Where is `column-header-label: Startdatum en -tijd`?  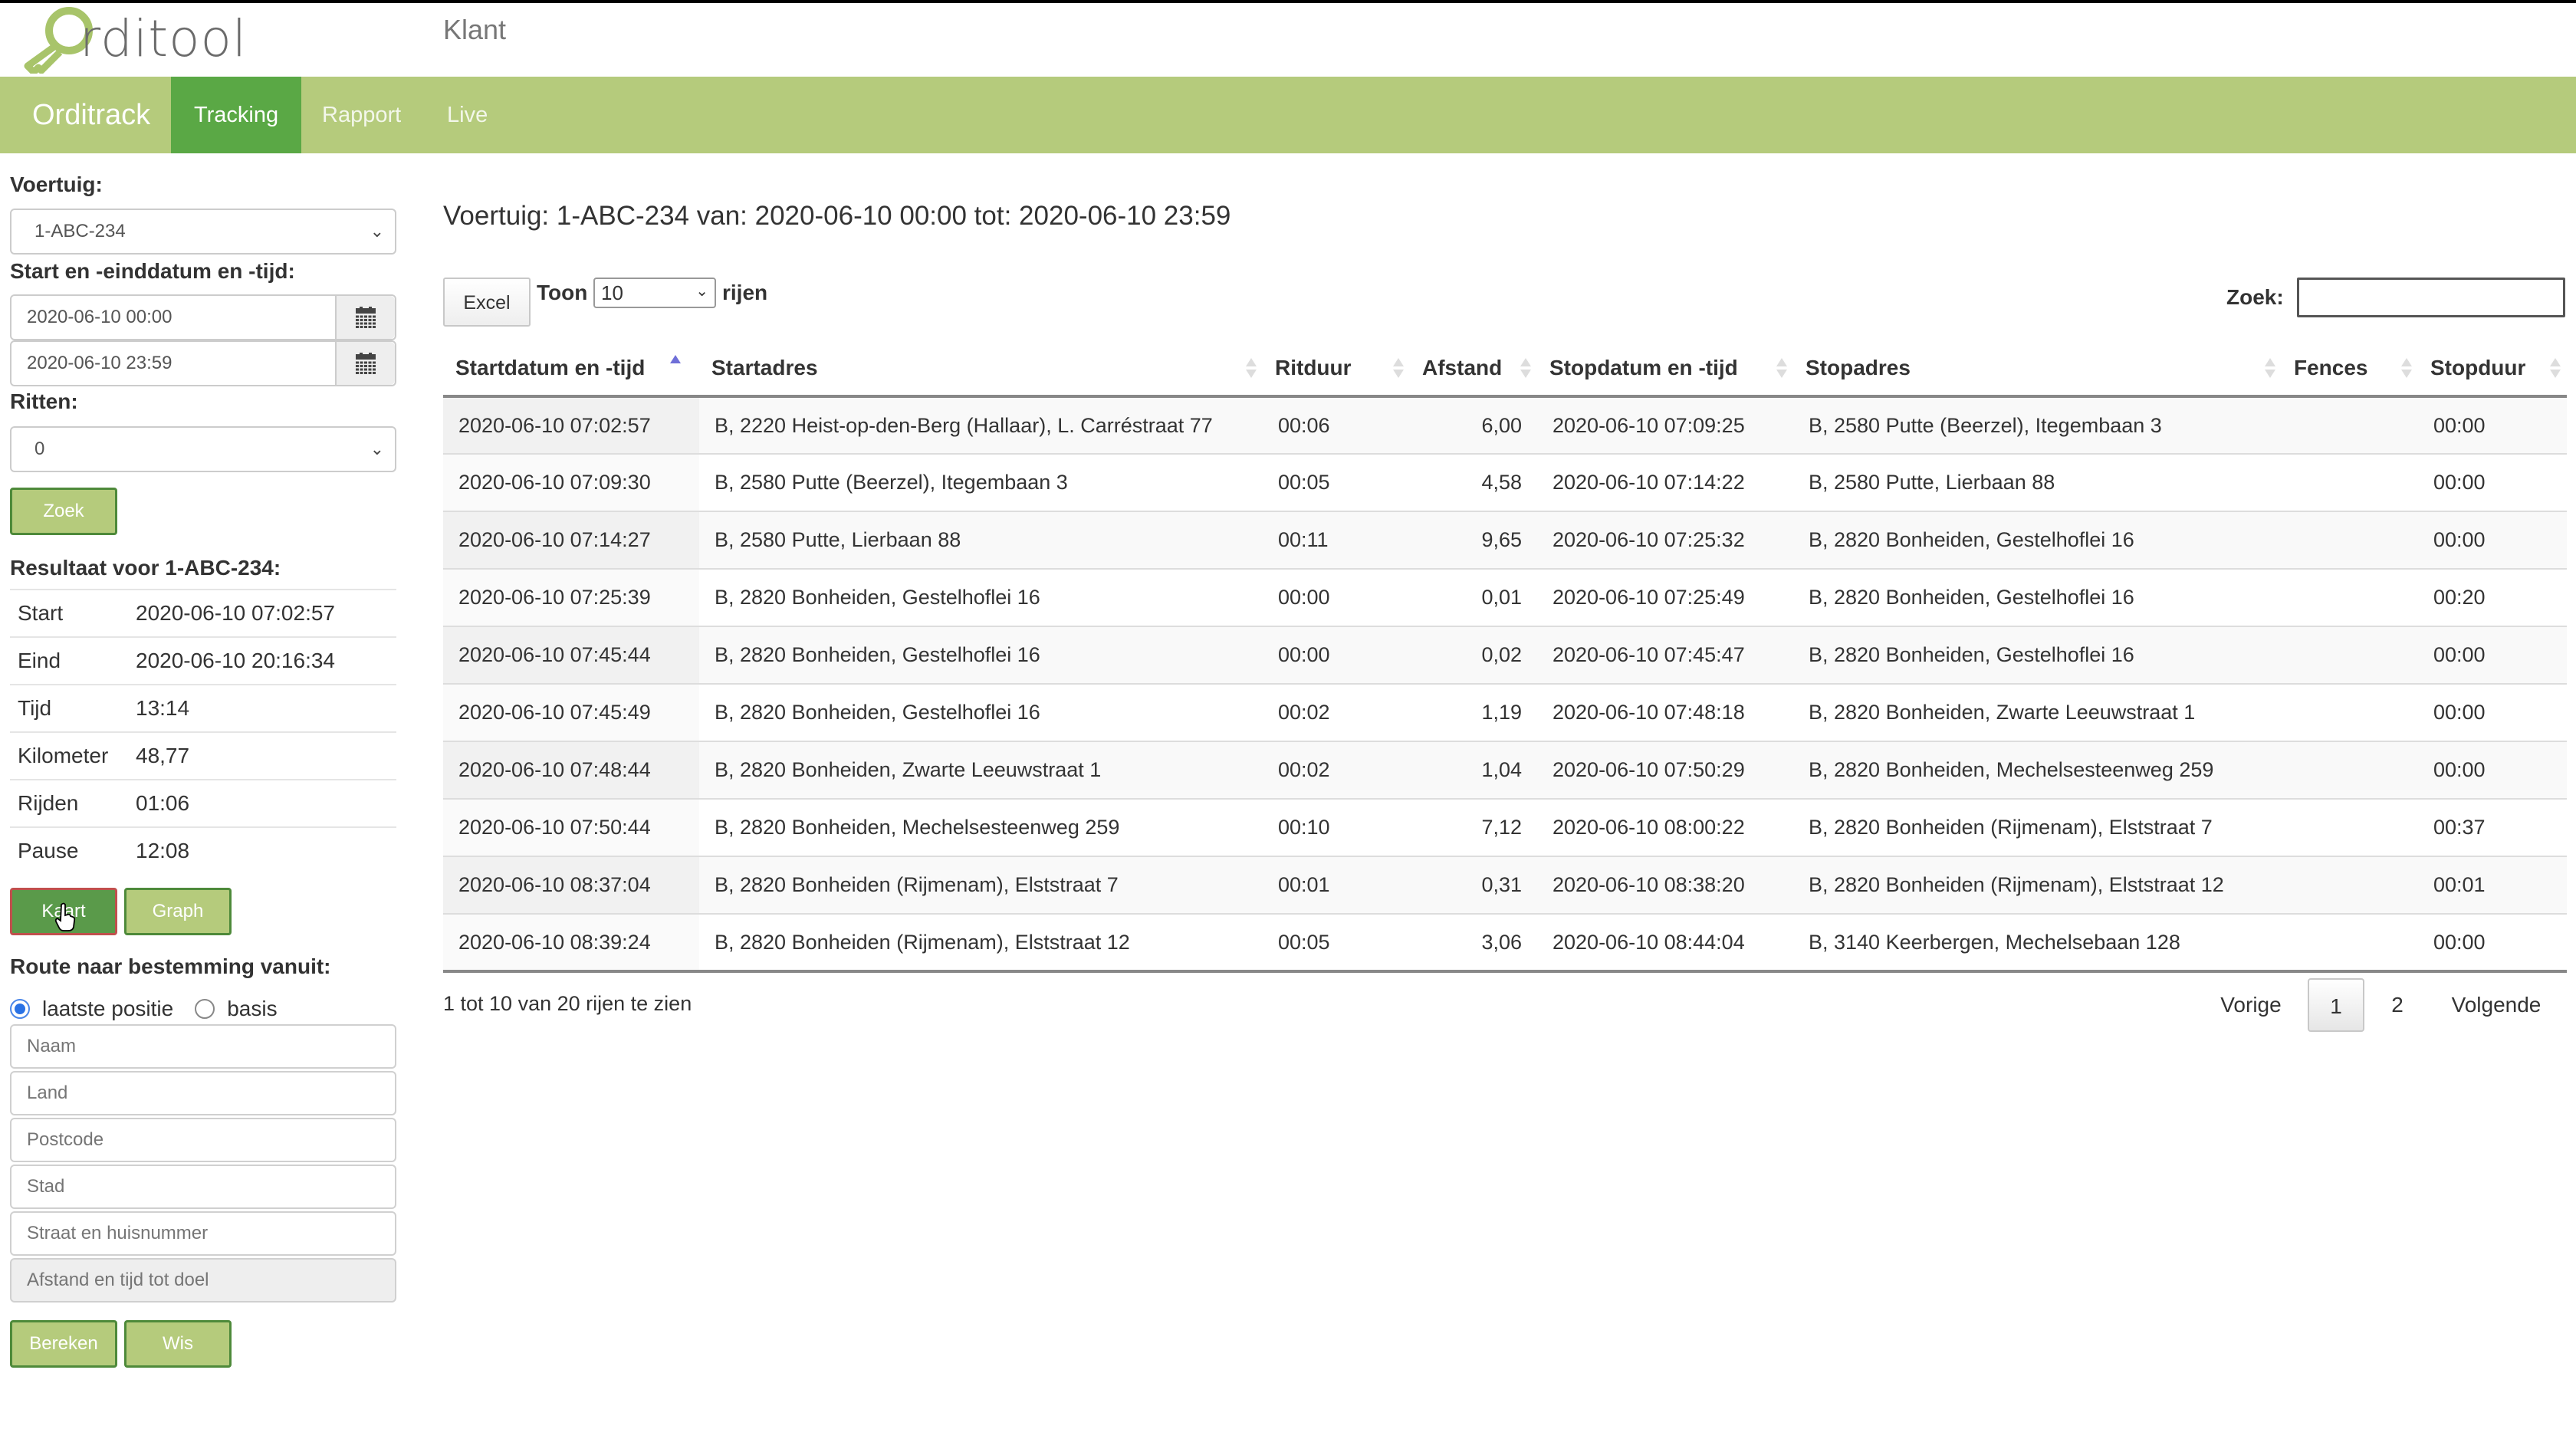
column-header-label: Startdatum en -tijd is located at coordinates (551, 367).